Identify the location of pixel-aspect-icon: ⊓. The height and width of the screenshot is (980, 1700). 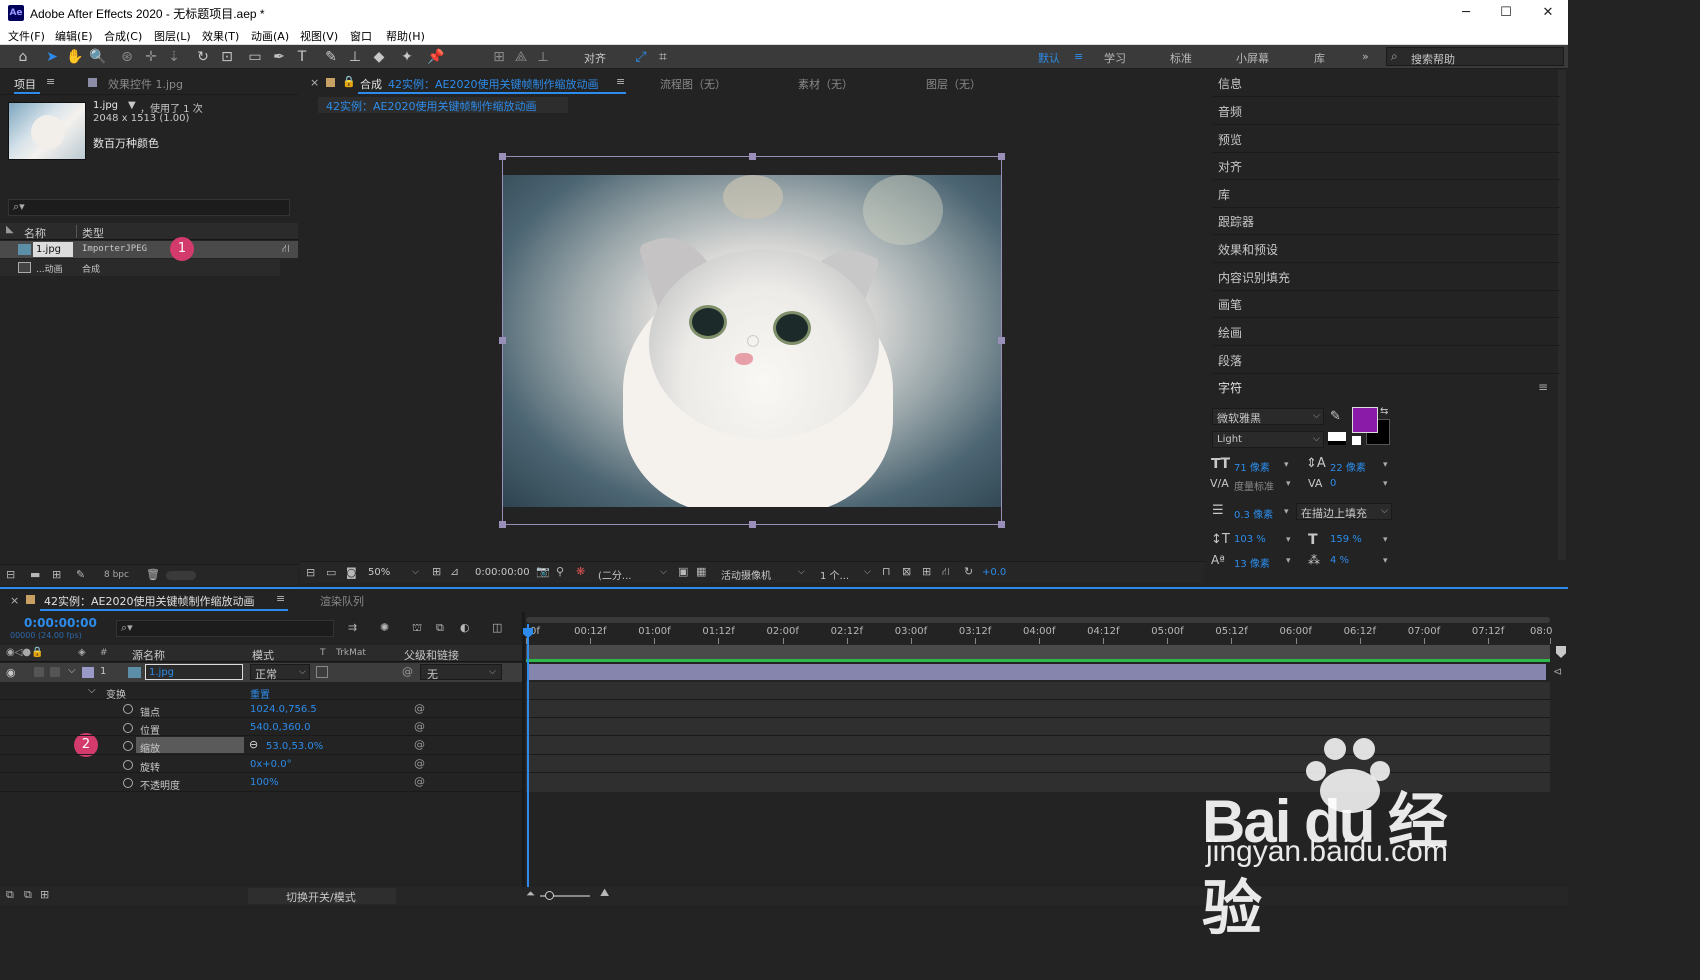
(886, 571).